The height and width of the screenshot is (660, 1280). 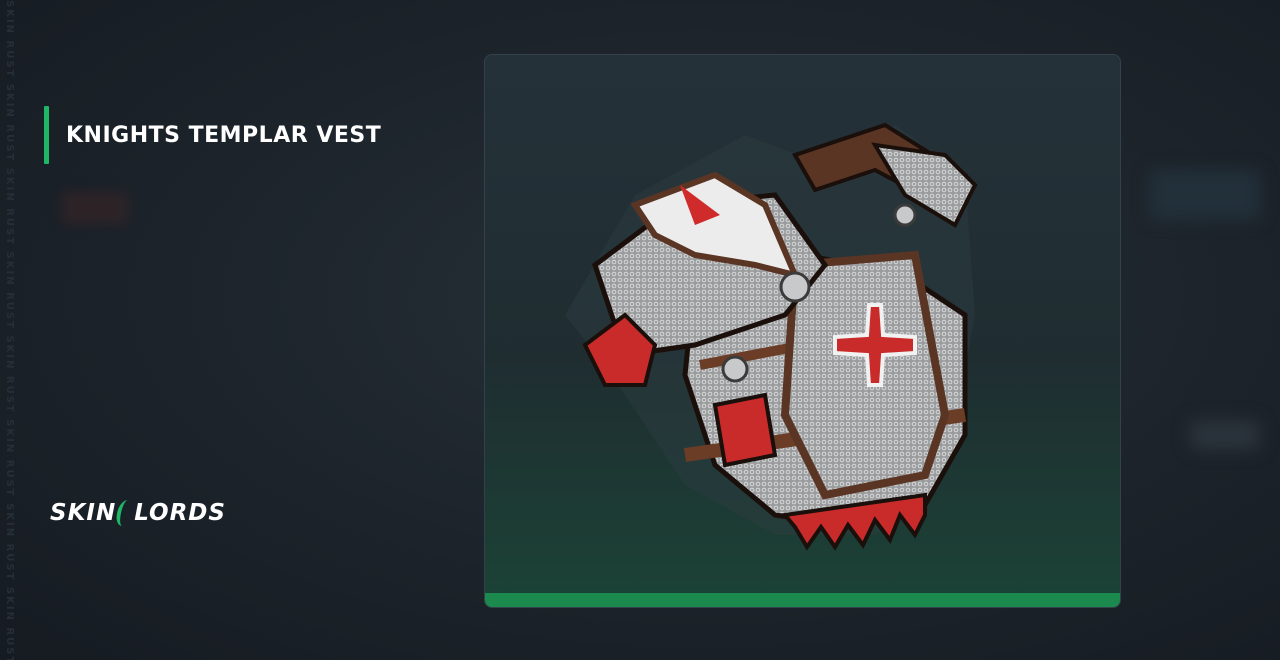 I want to click on item-title-block: KNIGHTS TEMPLAR VEST, so click(x=212, y=135).